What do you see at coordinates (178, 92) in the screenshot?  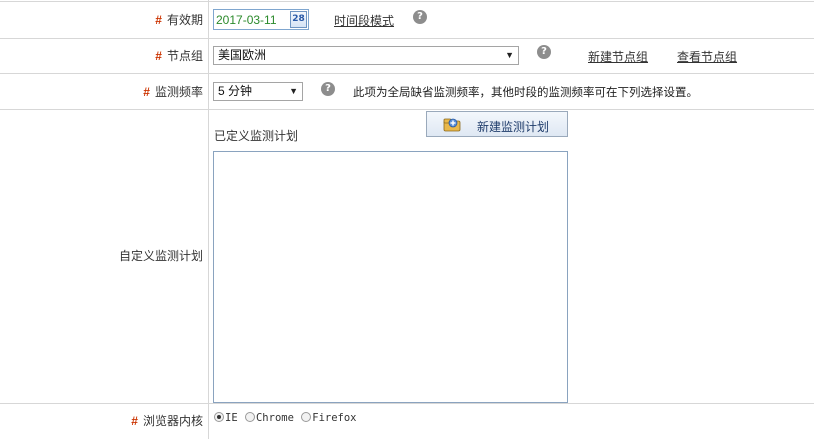 I see `frequency-label-text: 监测频率` at bounding box center [178, 92].